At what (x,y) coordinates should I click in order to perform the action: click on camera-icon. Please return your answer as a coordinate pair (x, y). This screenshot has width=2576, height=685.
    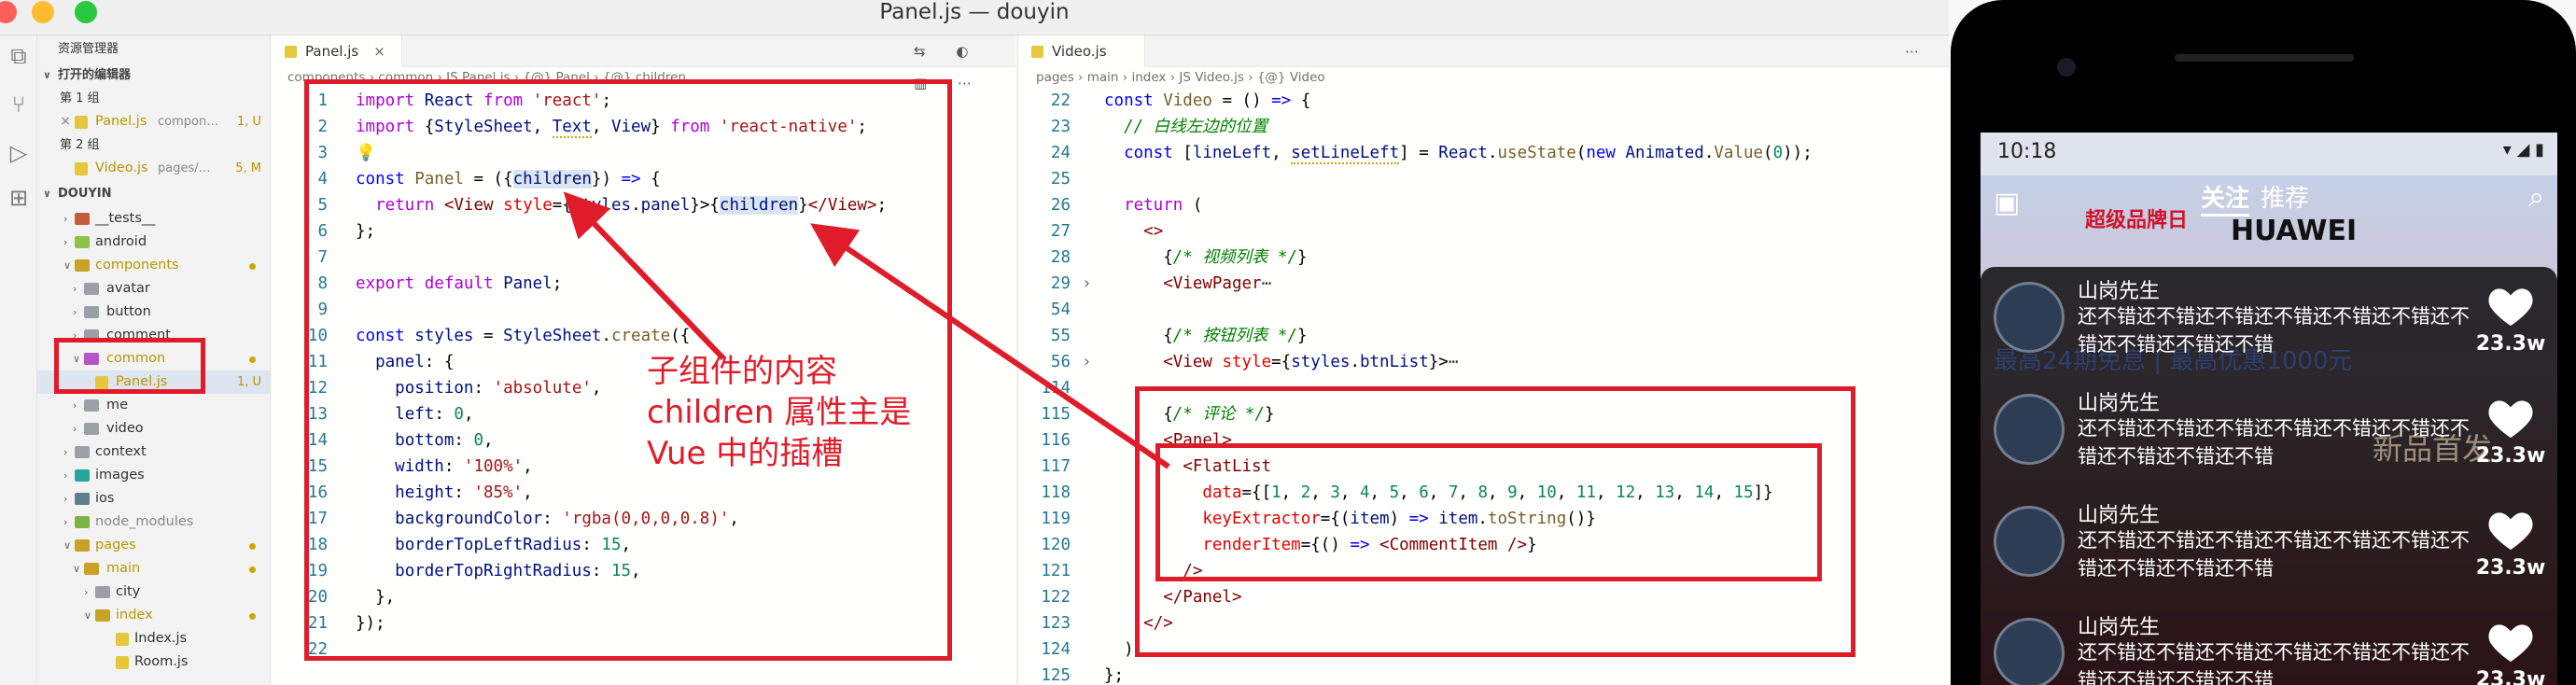
    Looking at the image, I should click on (2066, 67).